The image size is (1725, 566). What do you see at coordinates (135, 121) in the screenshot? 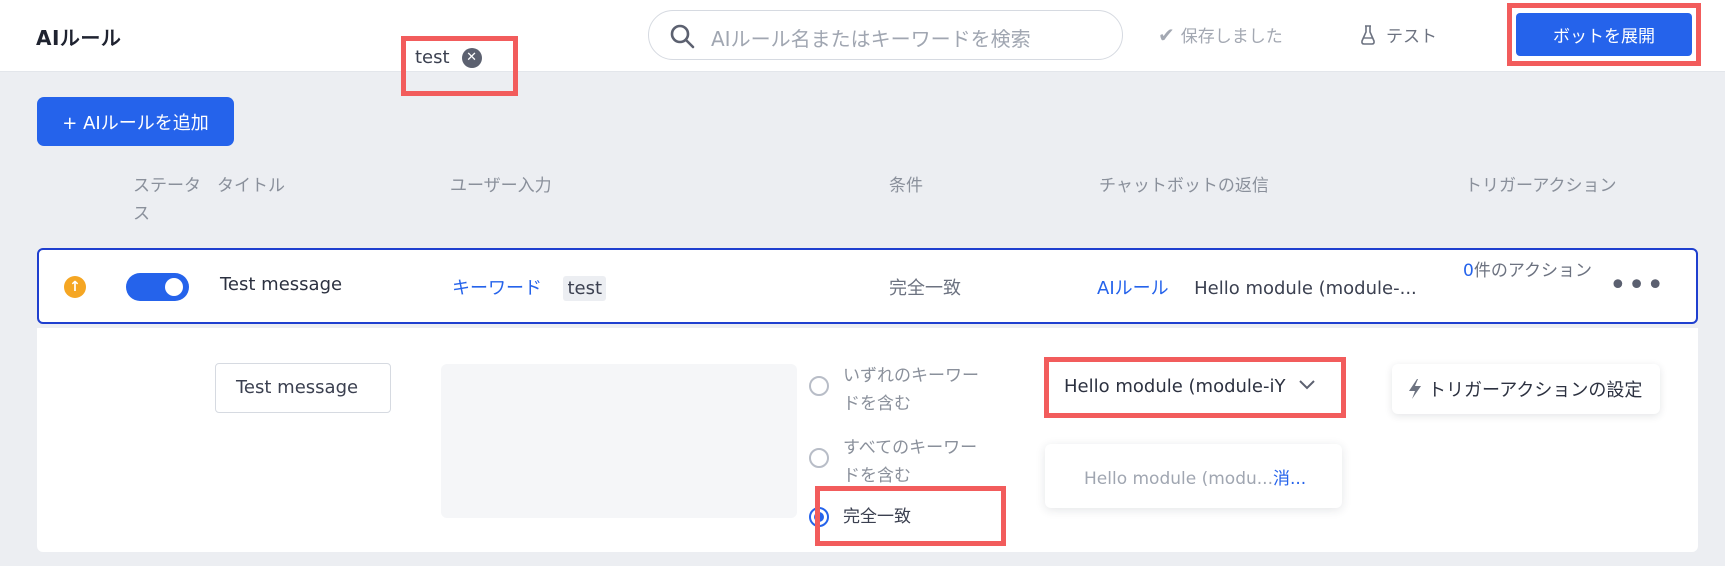
I see `add-ai-rule-button: + AIルールを追加` at bounding box center [135, 121].